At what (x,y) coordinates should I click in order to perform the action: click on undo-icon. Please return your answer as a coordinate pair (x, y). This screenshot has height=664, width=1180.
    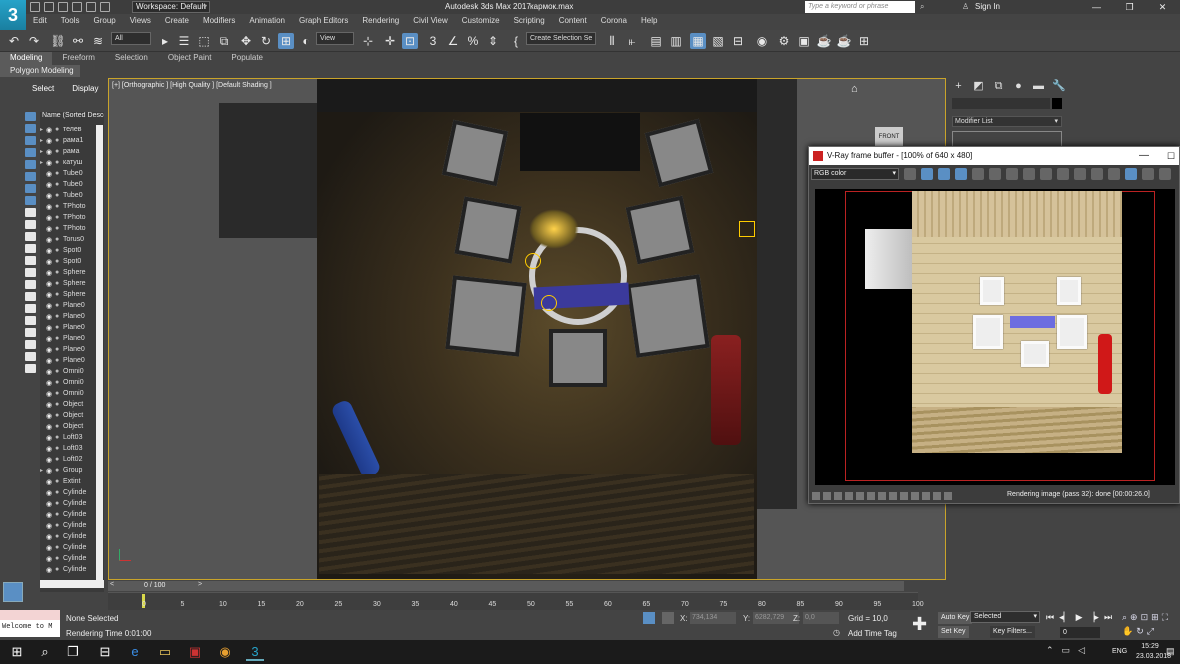
    Looking at the image, I should click on (77, 7).